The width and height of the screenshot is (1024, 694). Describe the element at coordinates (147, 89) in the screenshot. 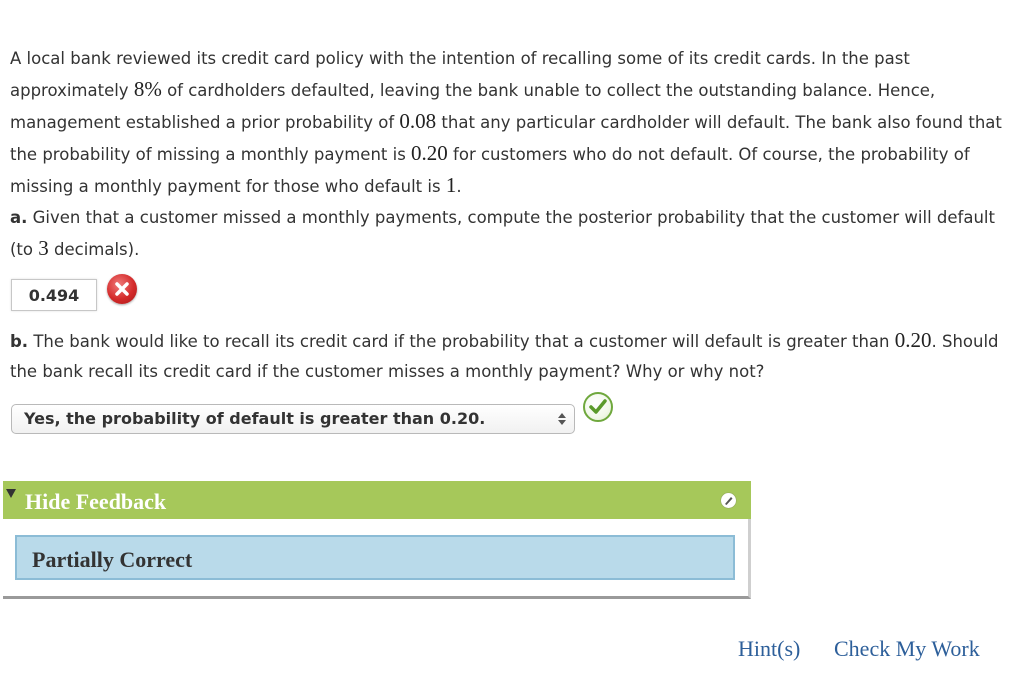

I see `intro-value-1: 8%` at that location.